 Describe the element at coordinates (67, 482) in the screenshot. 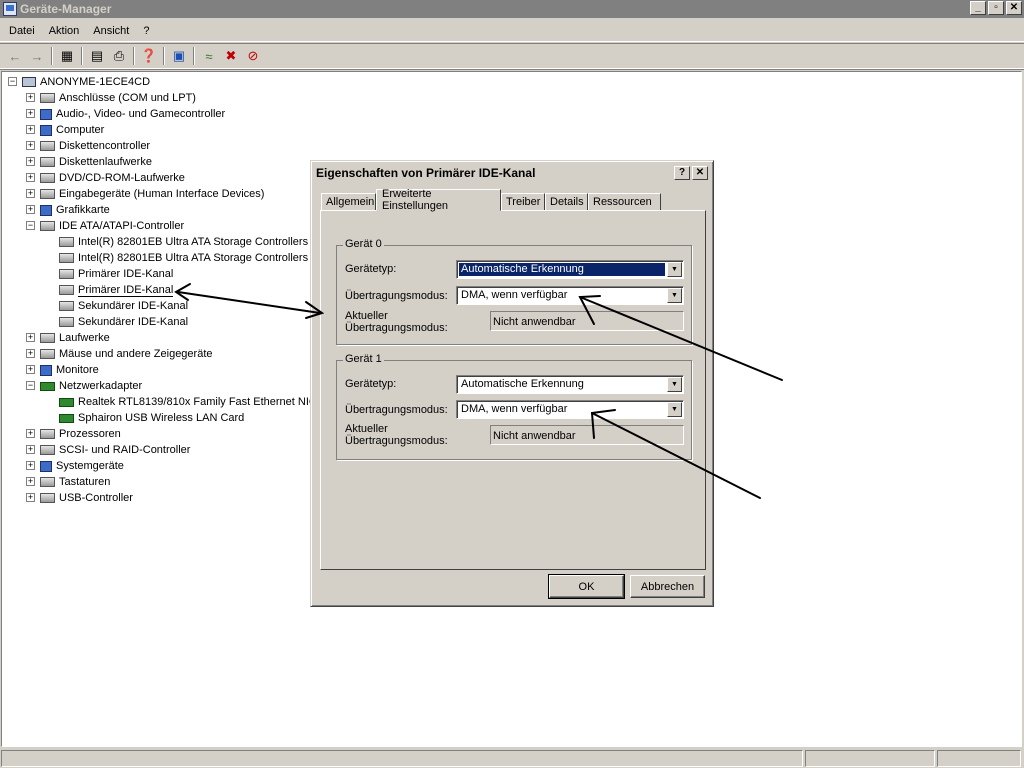

I see `tree-category: + Tastaturen` at that location.